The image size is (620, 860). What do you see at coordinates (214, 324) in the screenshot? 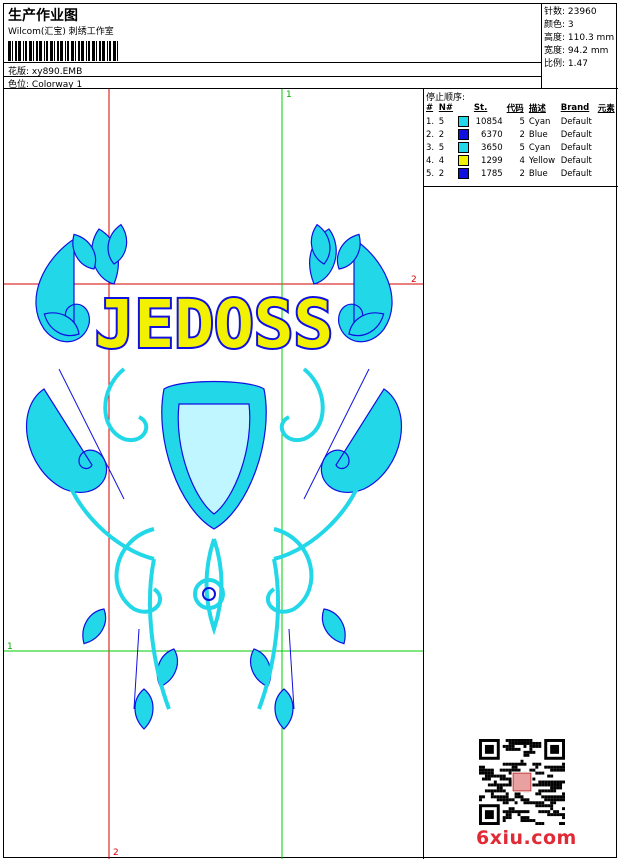
I see `design-lettering: JEDOSS` at bounding box center [214, 324].